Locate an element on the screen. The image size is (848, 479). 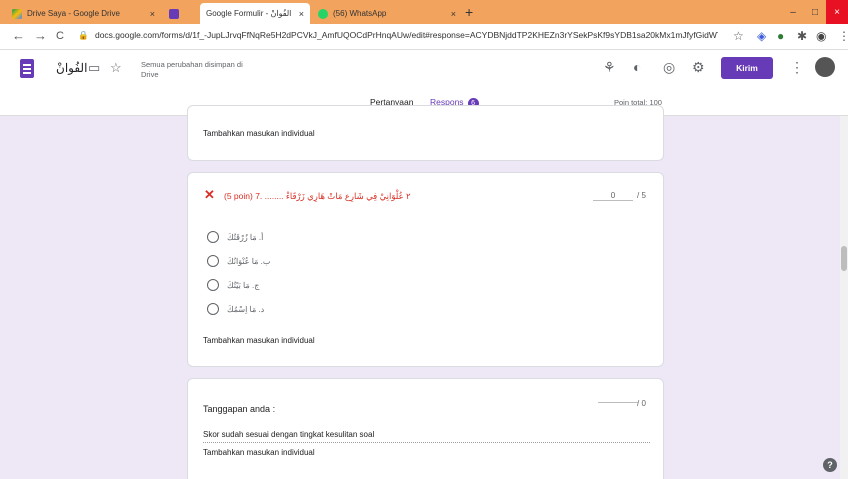
minimize-button: – is located at coordinates (793, 12).